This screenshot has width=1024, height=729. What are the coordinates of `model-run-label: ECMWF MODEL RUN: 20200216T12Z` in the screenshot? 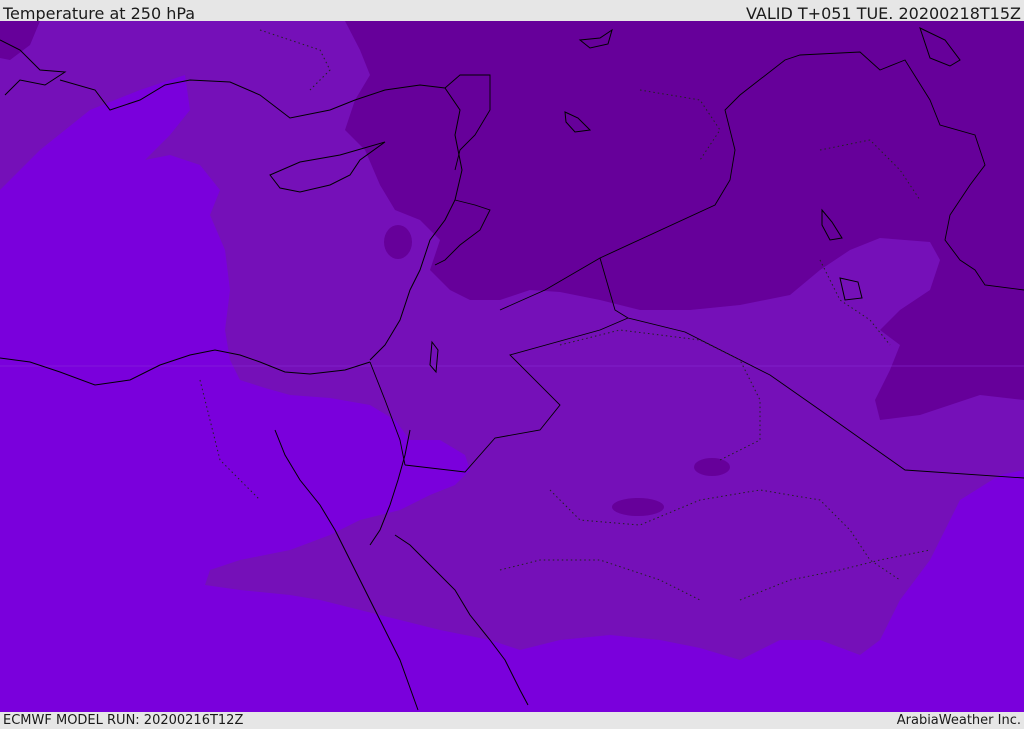 It's located at (123, 720).